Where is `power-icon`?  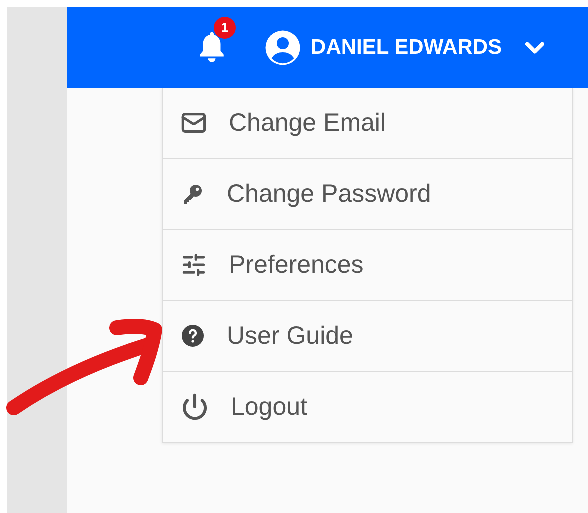 power-icon is located at coordinates (195, 407).